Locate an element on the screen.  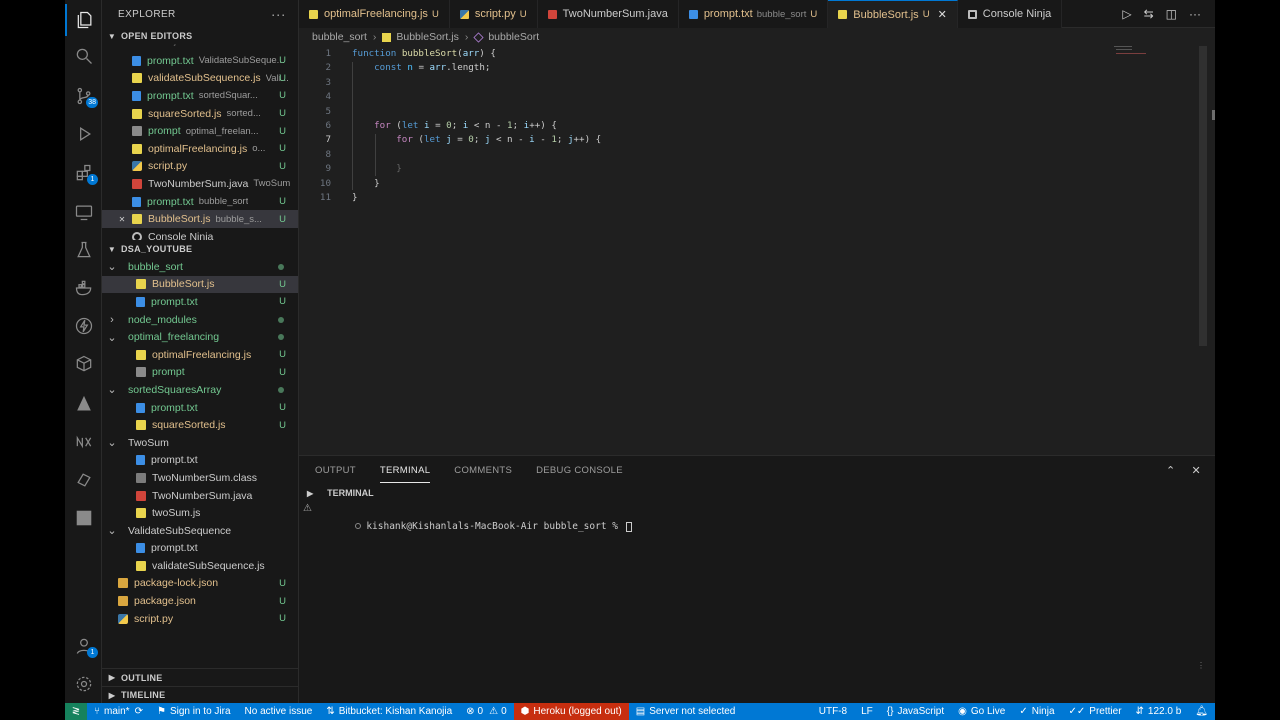
active-issue: No active issue is located at coordinates (279, 711).